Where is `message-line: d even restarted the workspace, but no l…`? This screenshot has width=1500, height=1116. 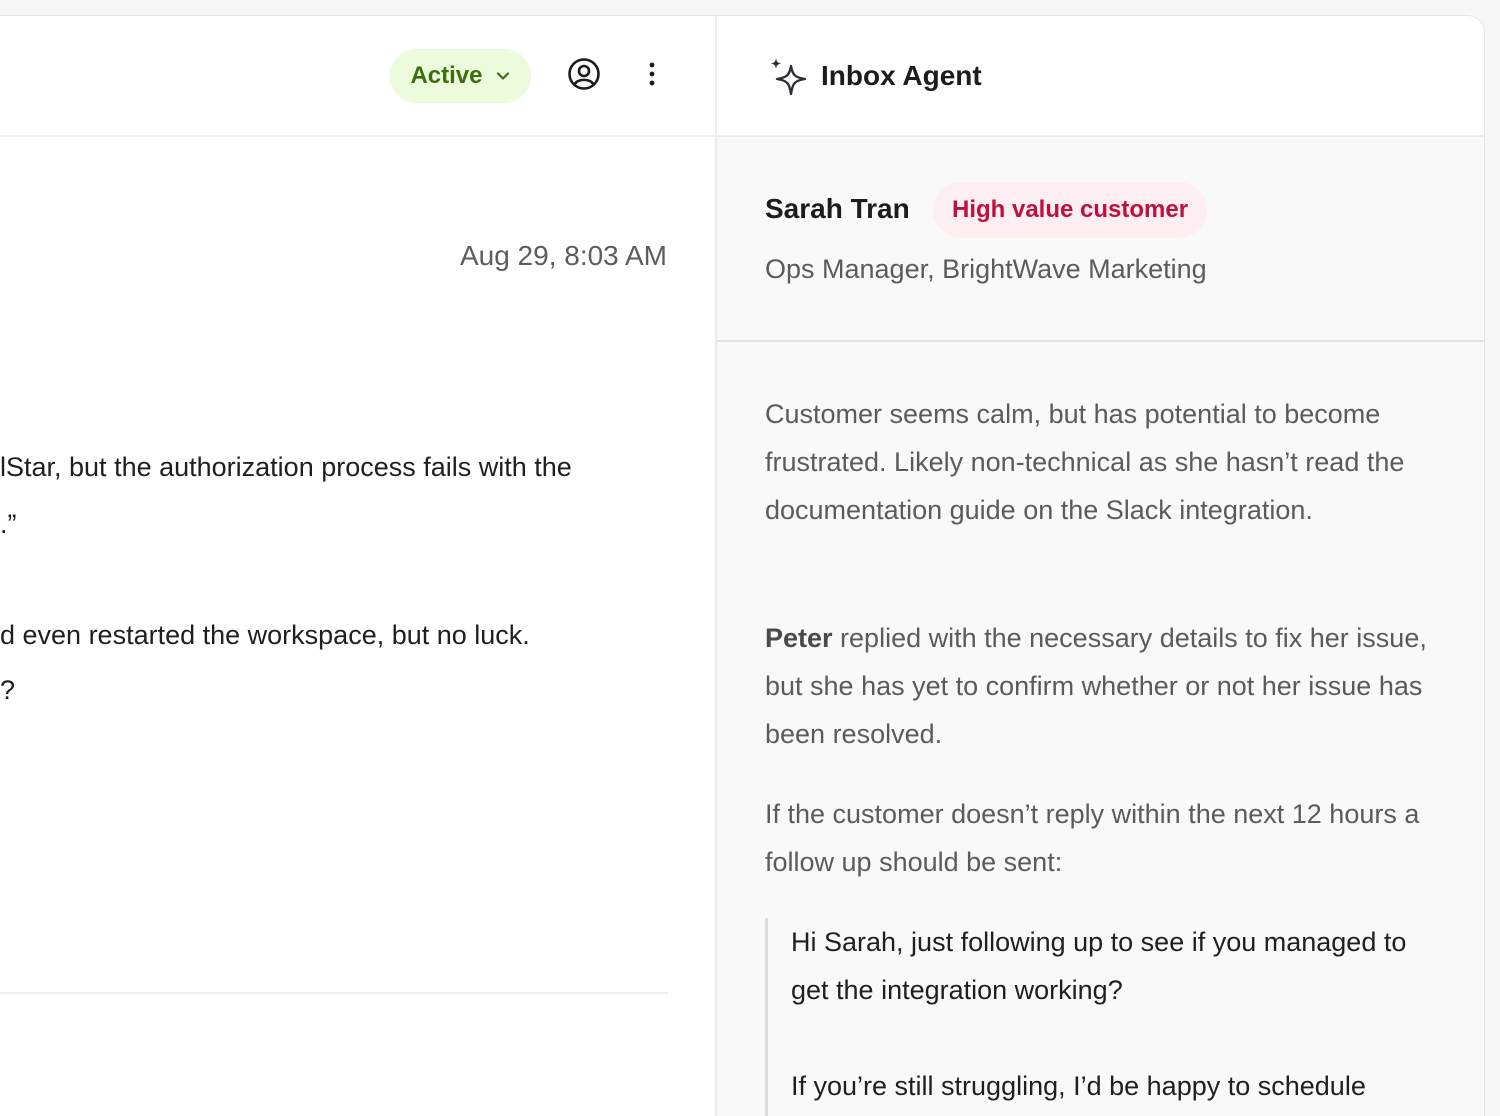 message-line: d even restarted the workspace, but no l… is located at coordinates (265, 635).